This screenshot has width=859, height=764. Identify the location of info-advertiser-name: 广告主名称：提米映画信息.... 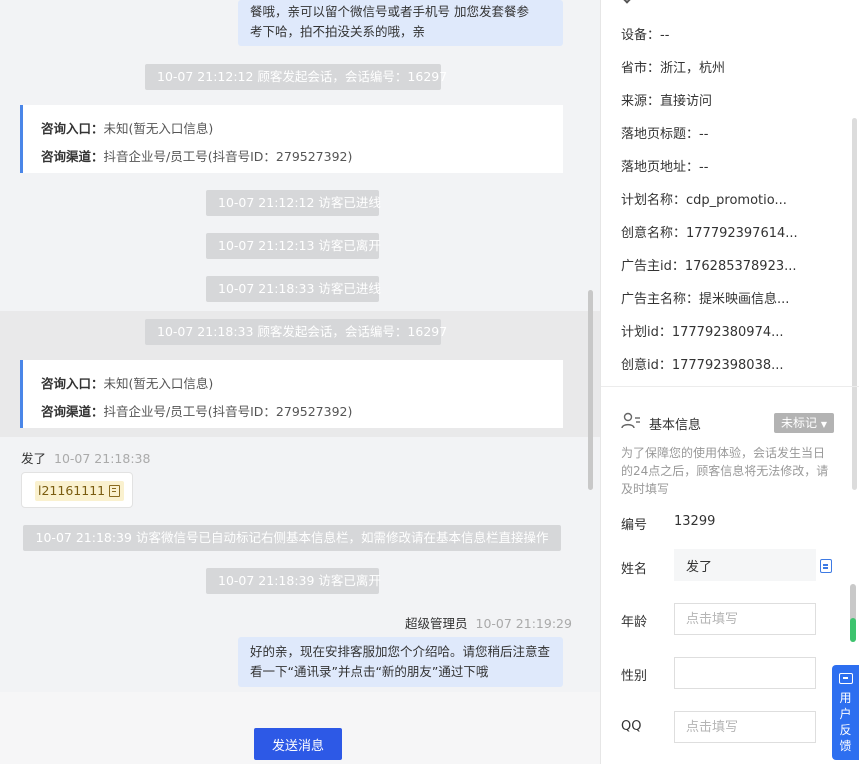
(705, 299).